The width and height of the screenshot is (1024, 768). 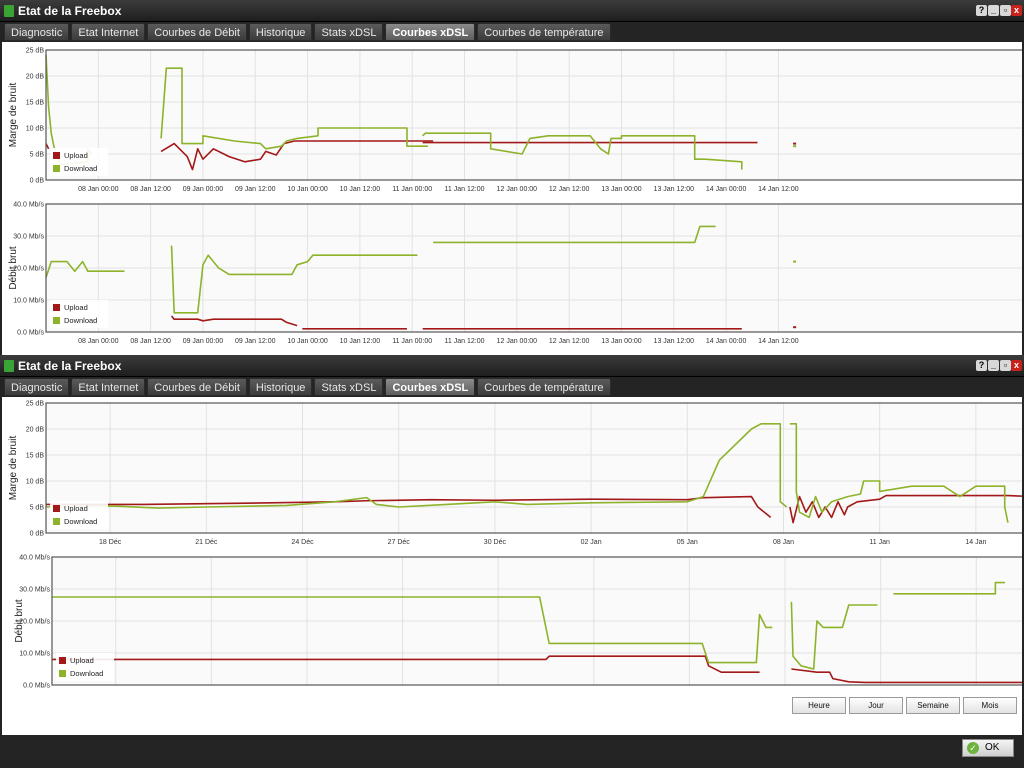 I want to click on freebox-app-icon, so click(x=9, y=366).